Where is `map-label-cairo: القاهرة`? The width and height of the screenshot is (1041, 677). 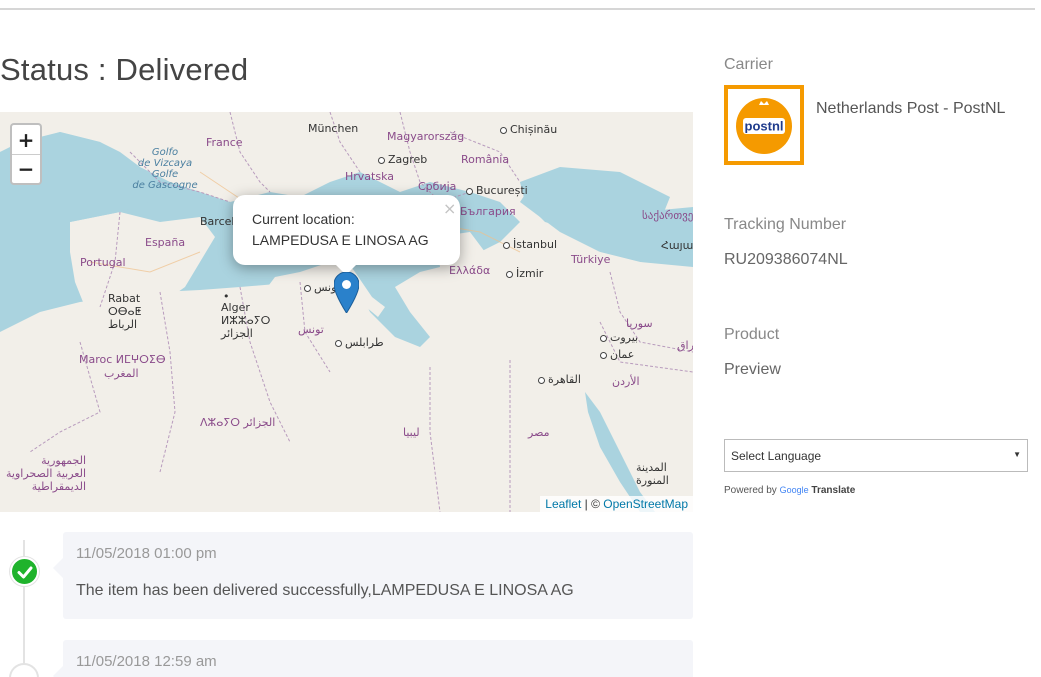
map-label-cairo: القاهرة is located at coordinates (559, 379).